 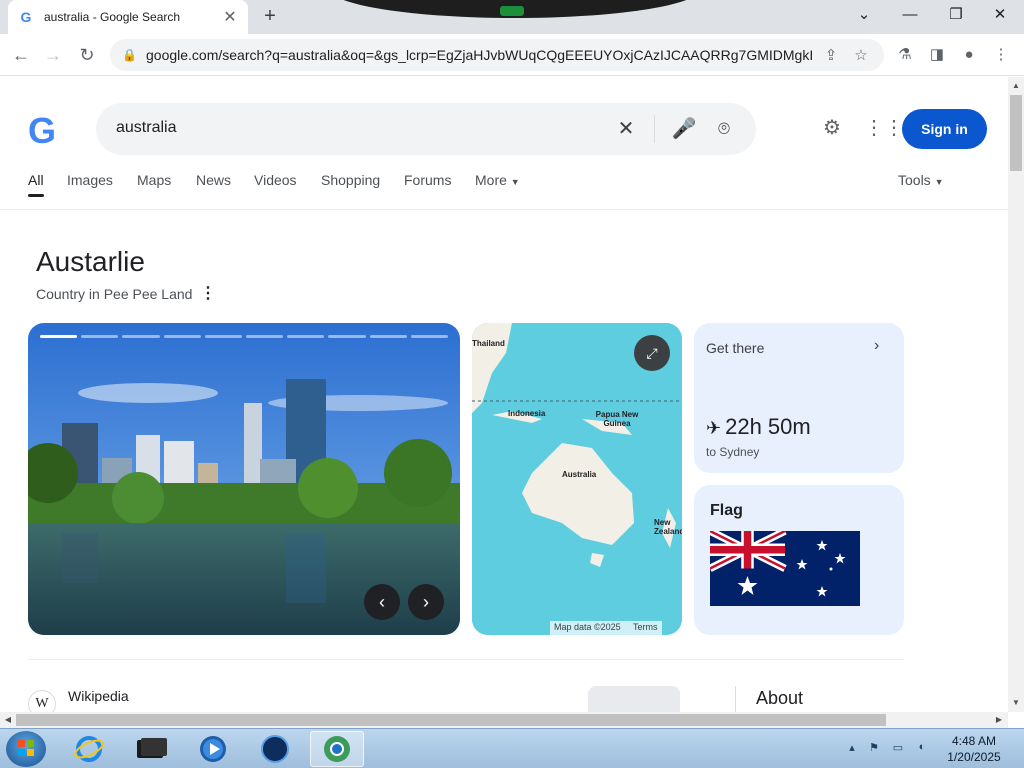 I want to click on search-box: australia ✕ 🎤 ⌾, so click(x=426, y=129).